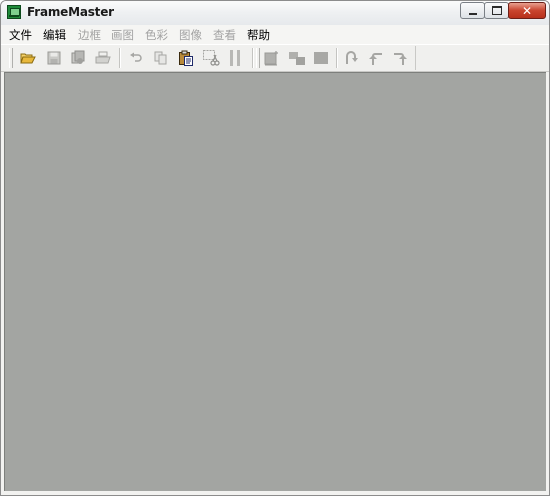  I want to click on frame-offset-button, so click(297, 58).